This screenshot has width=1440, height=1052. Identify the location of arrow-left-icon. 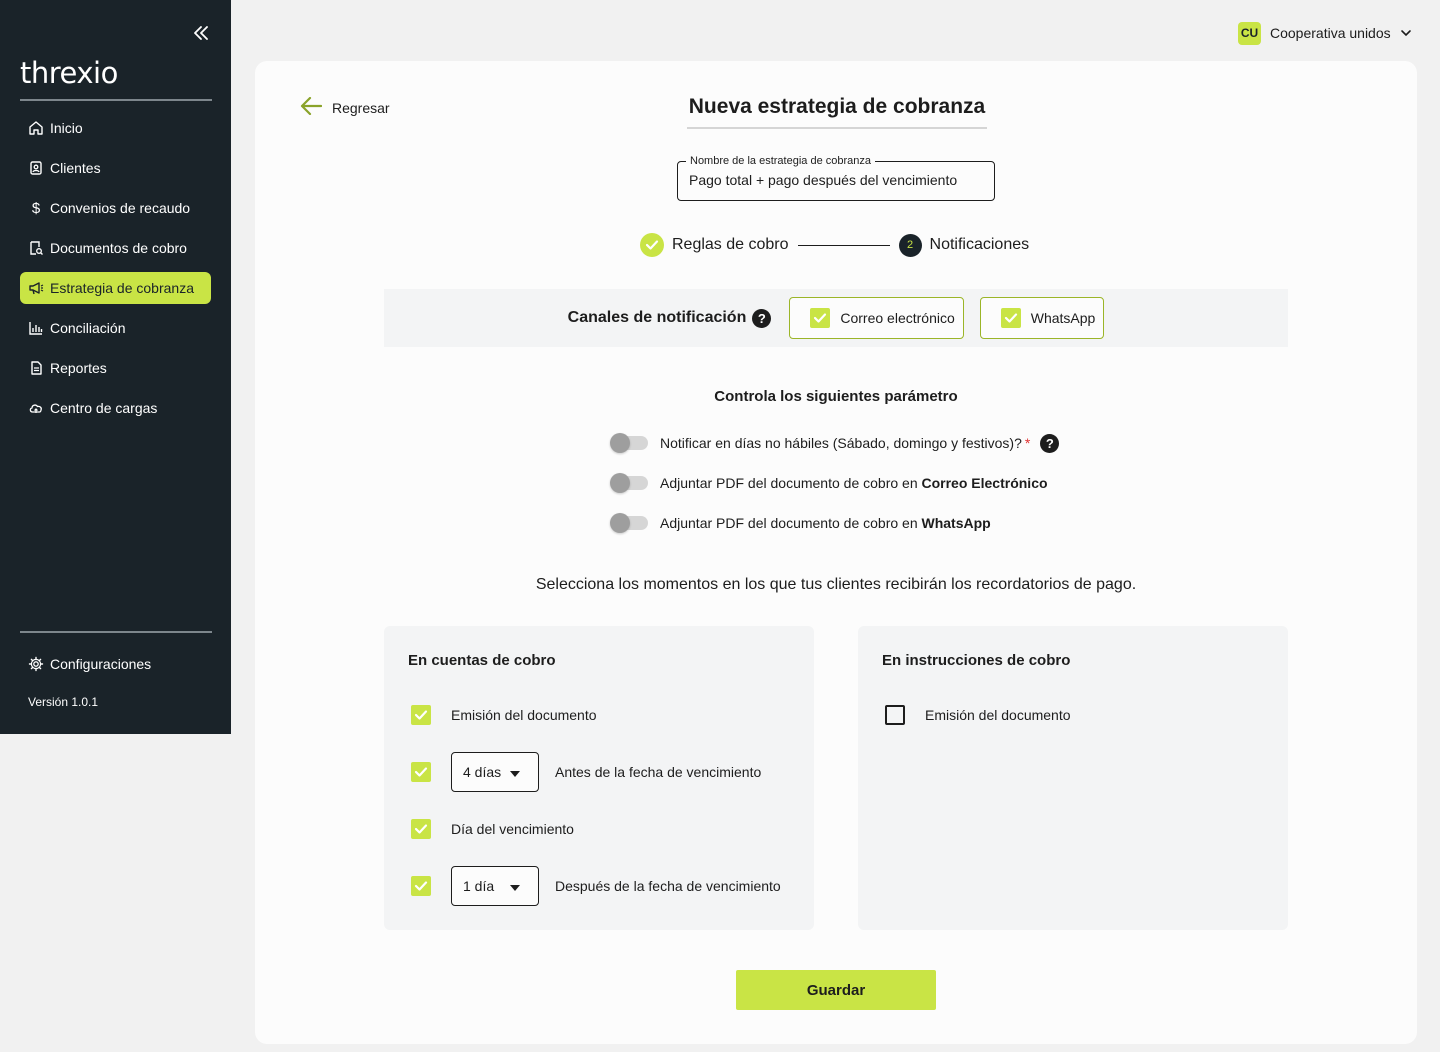
(311, 107).